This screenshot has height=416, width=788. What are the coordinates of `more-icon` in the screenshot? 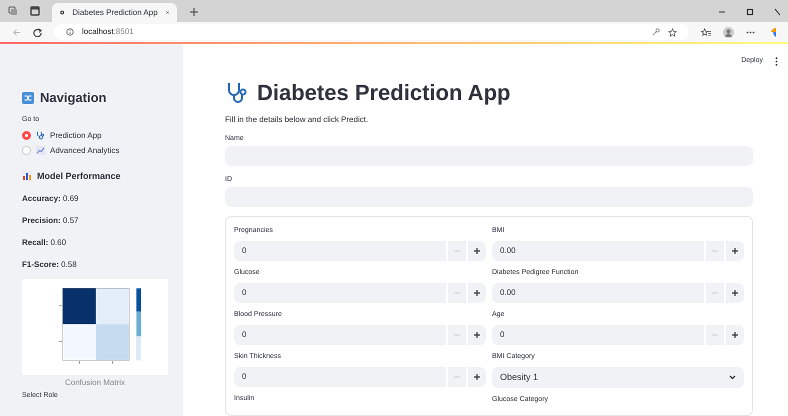 It's located at (750, 32).